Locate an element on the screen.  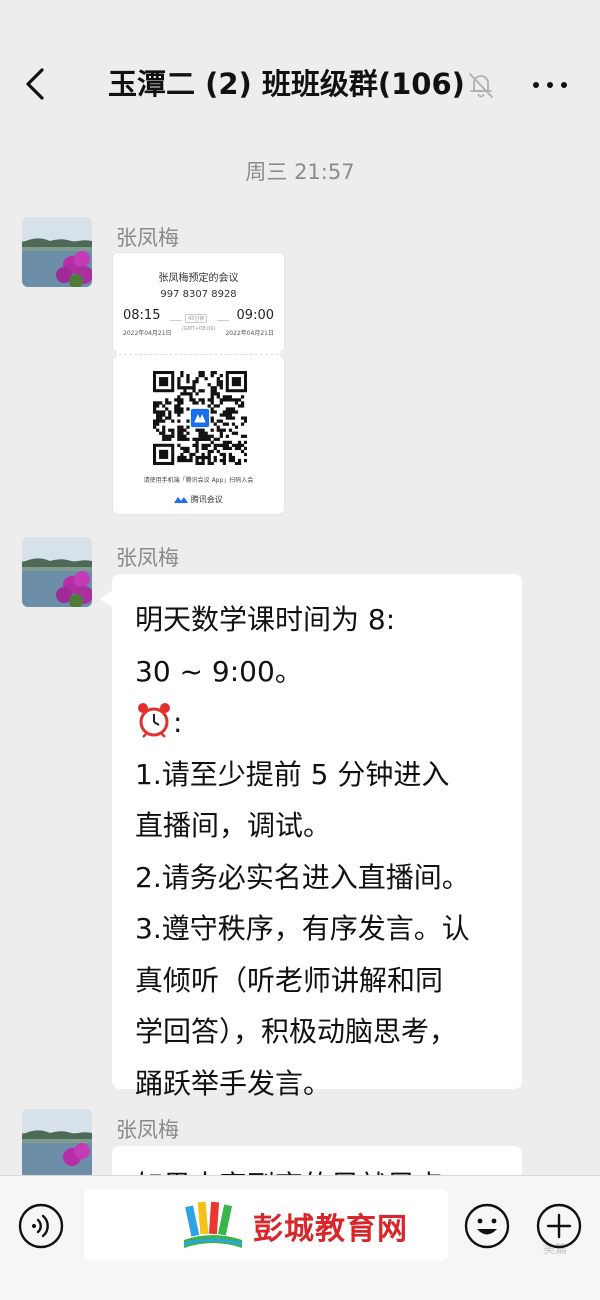
back-icon is located at coordinates (38, 84).